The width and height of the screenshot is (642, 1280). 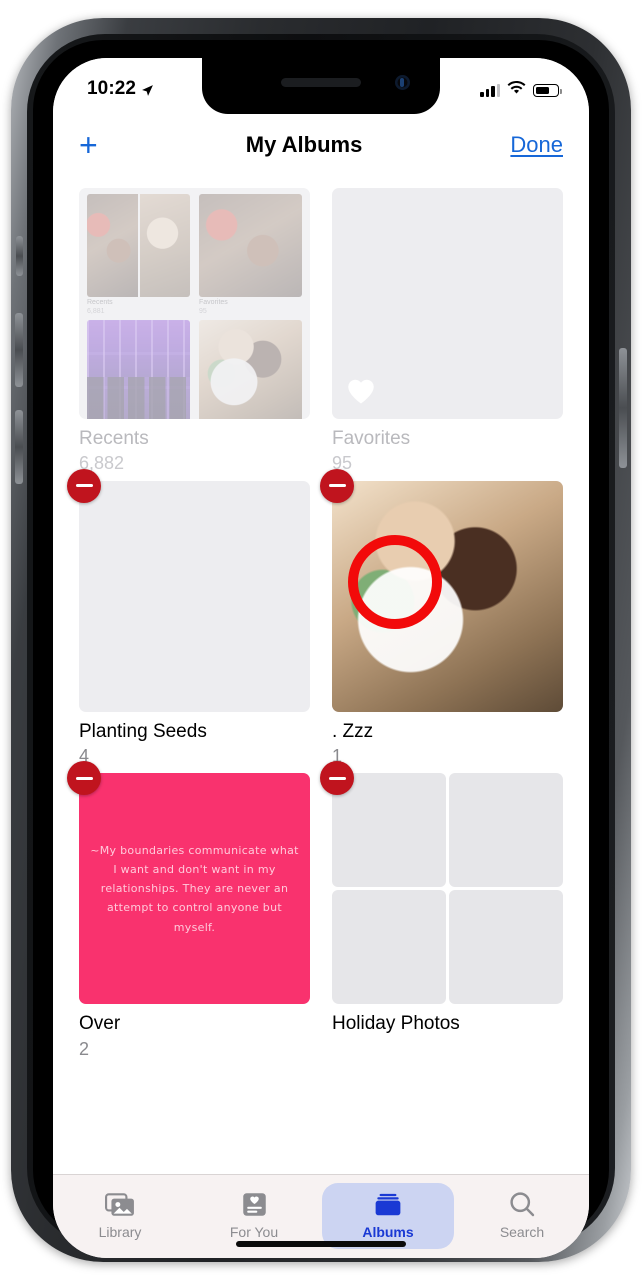 I want to click on tab-for-you: For You, so click(x=254, y=1211).